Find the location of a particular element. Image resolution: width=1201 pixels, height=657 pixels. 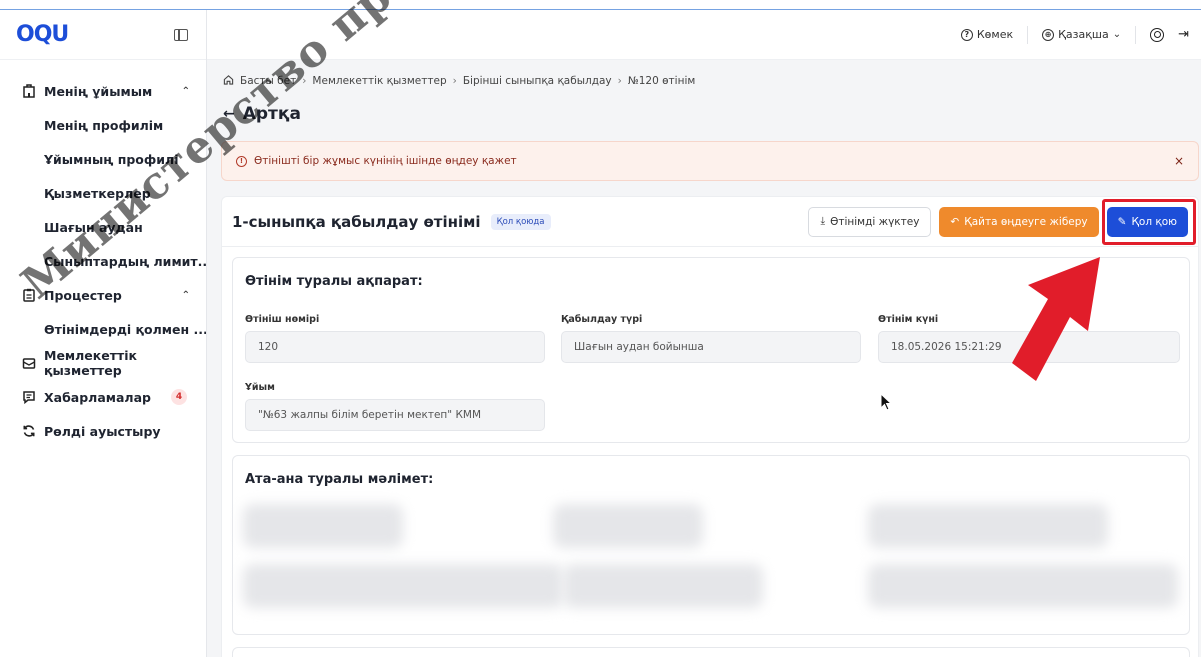

return-for-revision-button: ↶ Қайта өңдеуге жіберу is located at coordinates (1019, 221).